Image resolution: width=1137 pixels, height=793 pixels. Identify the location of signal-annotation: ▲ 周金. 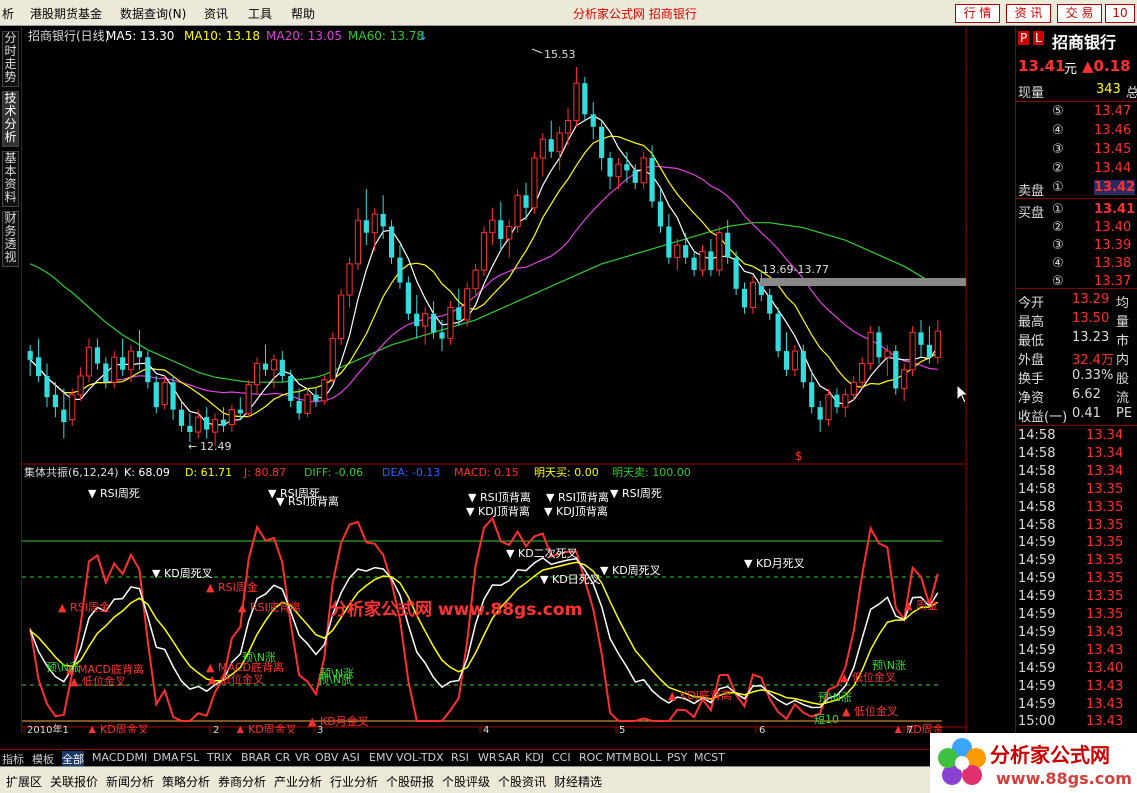
(921, 605).